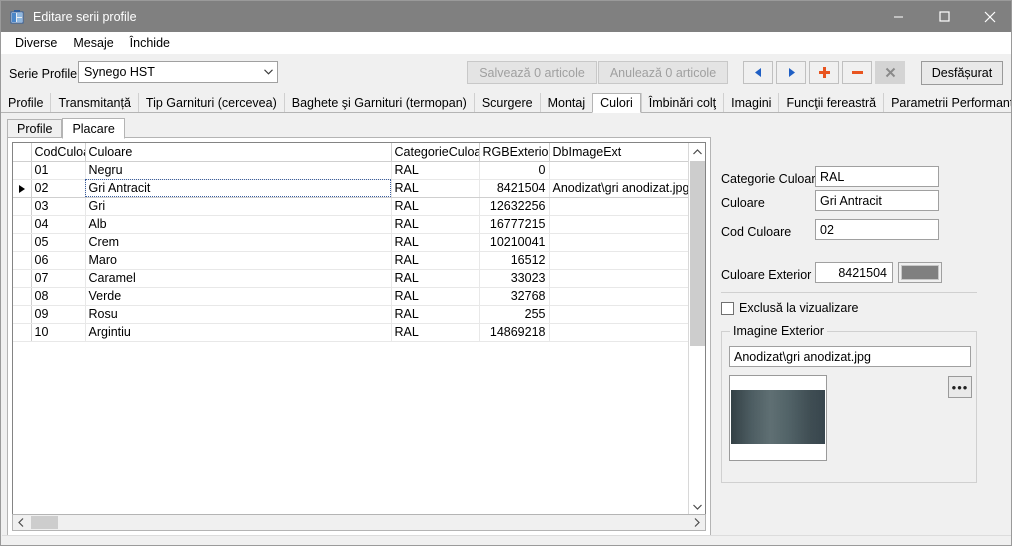 The width and height of the screenshot is (1012, 546). Describe the element at coordinates (697, 506) in the screenshot. I see `scroll-down-icon` at that location.